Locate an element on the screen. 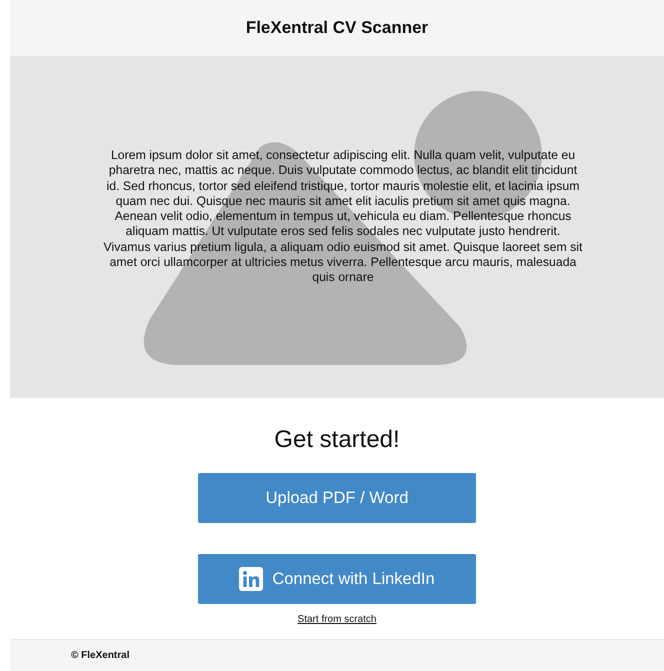  copyright-text: © FleXentral is located at coordinates (100, 655).